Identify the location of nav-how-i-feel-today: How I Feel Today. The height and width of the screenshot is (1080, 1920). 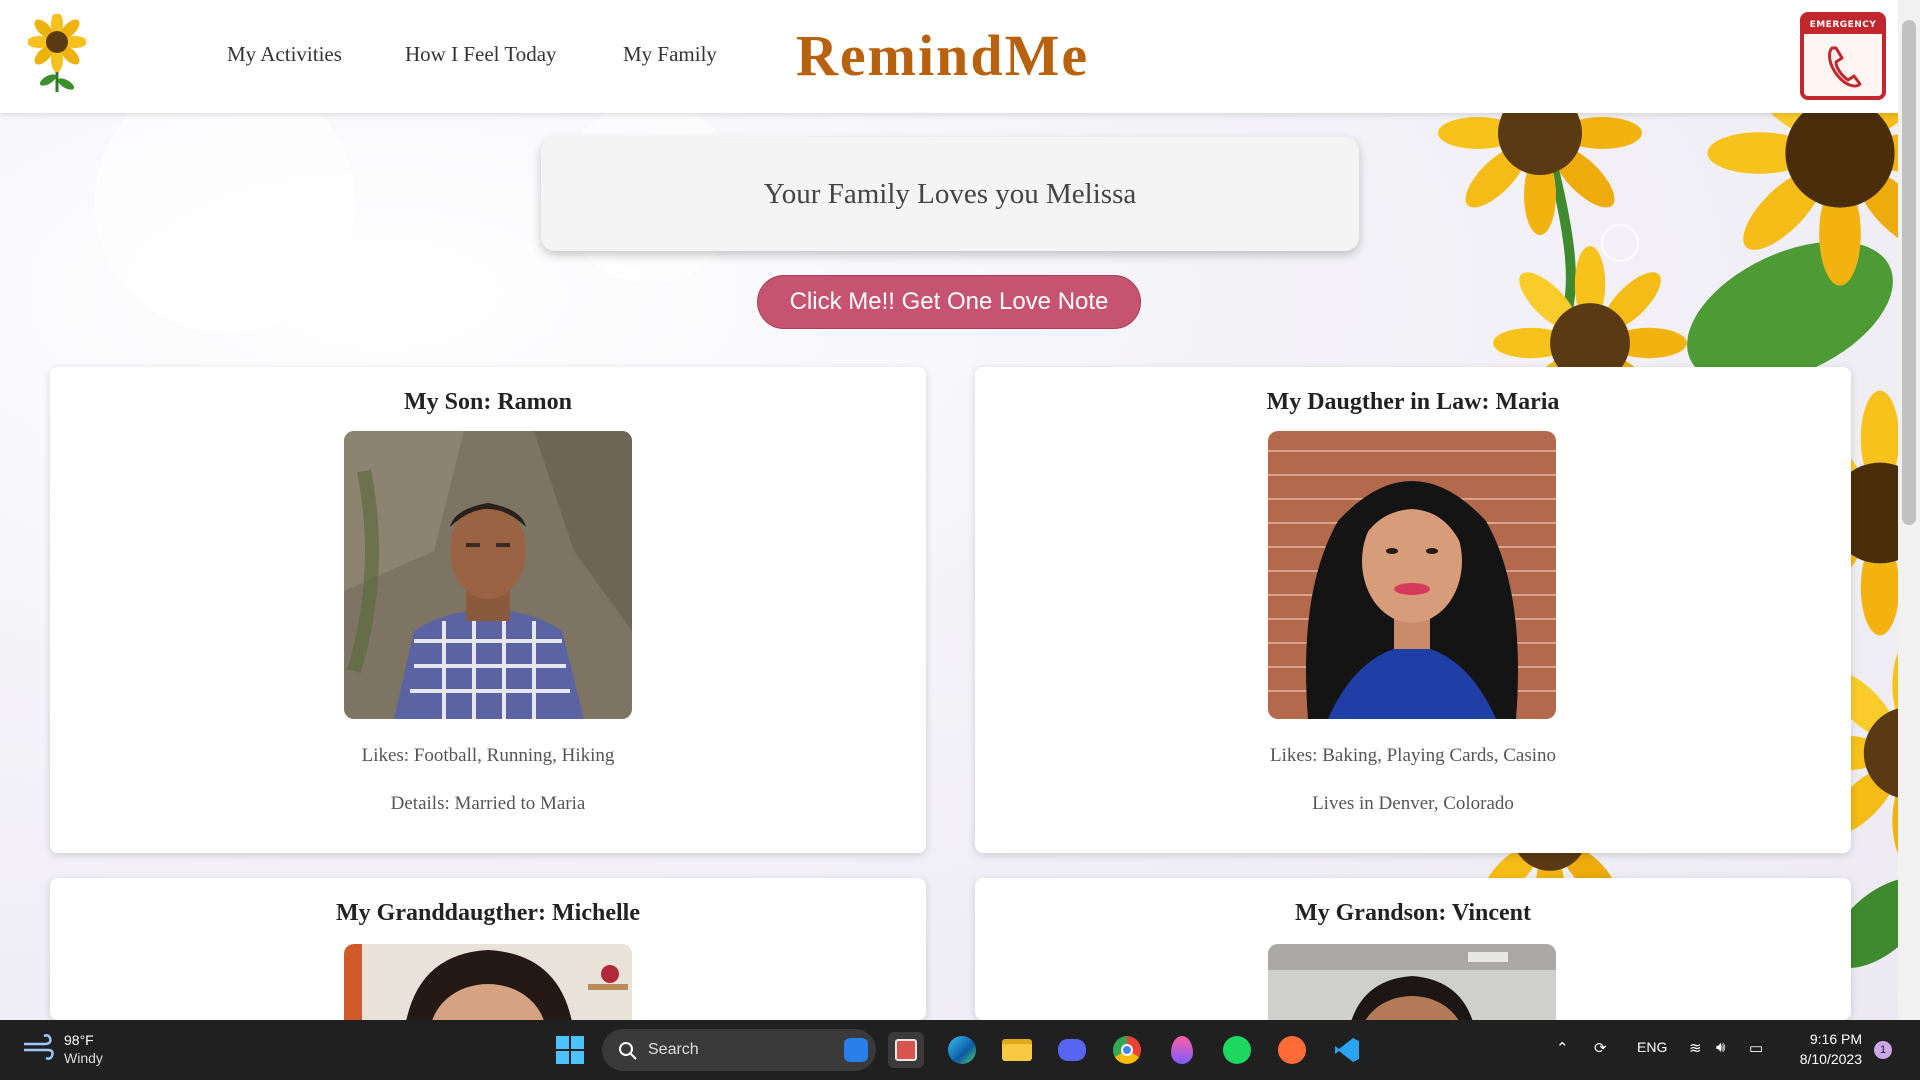
(481, 54).